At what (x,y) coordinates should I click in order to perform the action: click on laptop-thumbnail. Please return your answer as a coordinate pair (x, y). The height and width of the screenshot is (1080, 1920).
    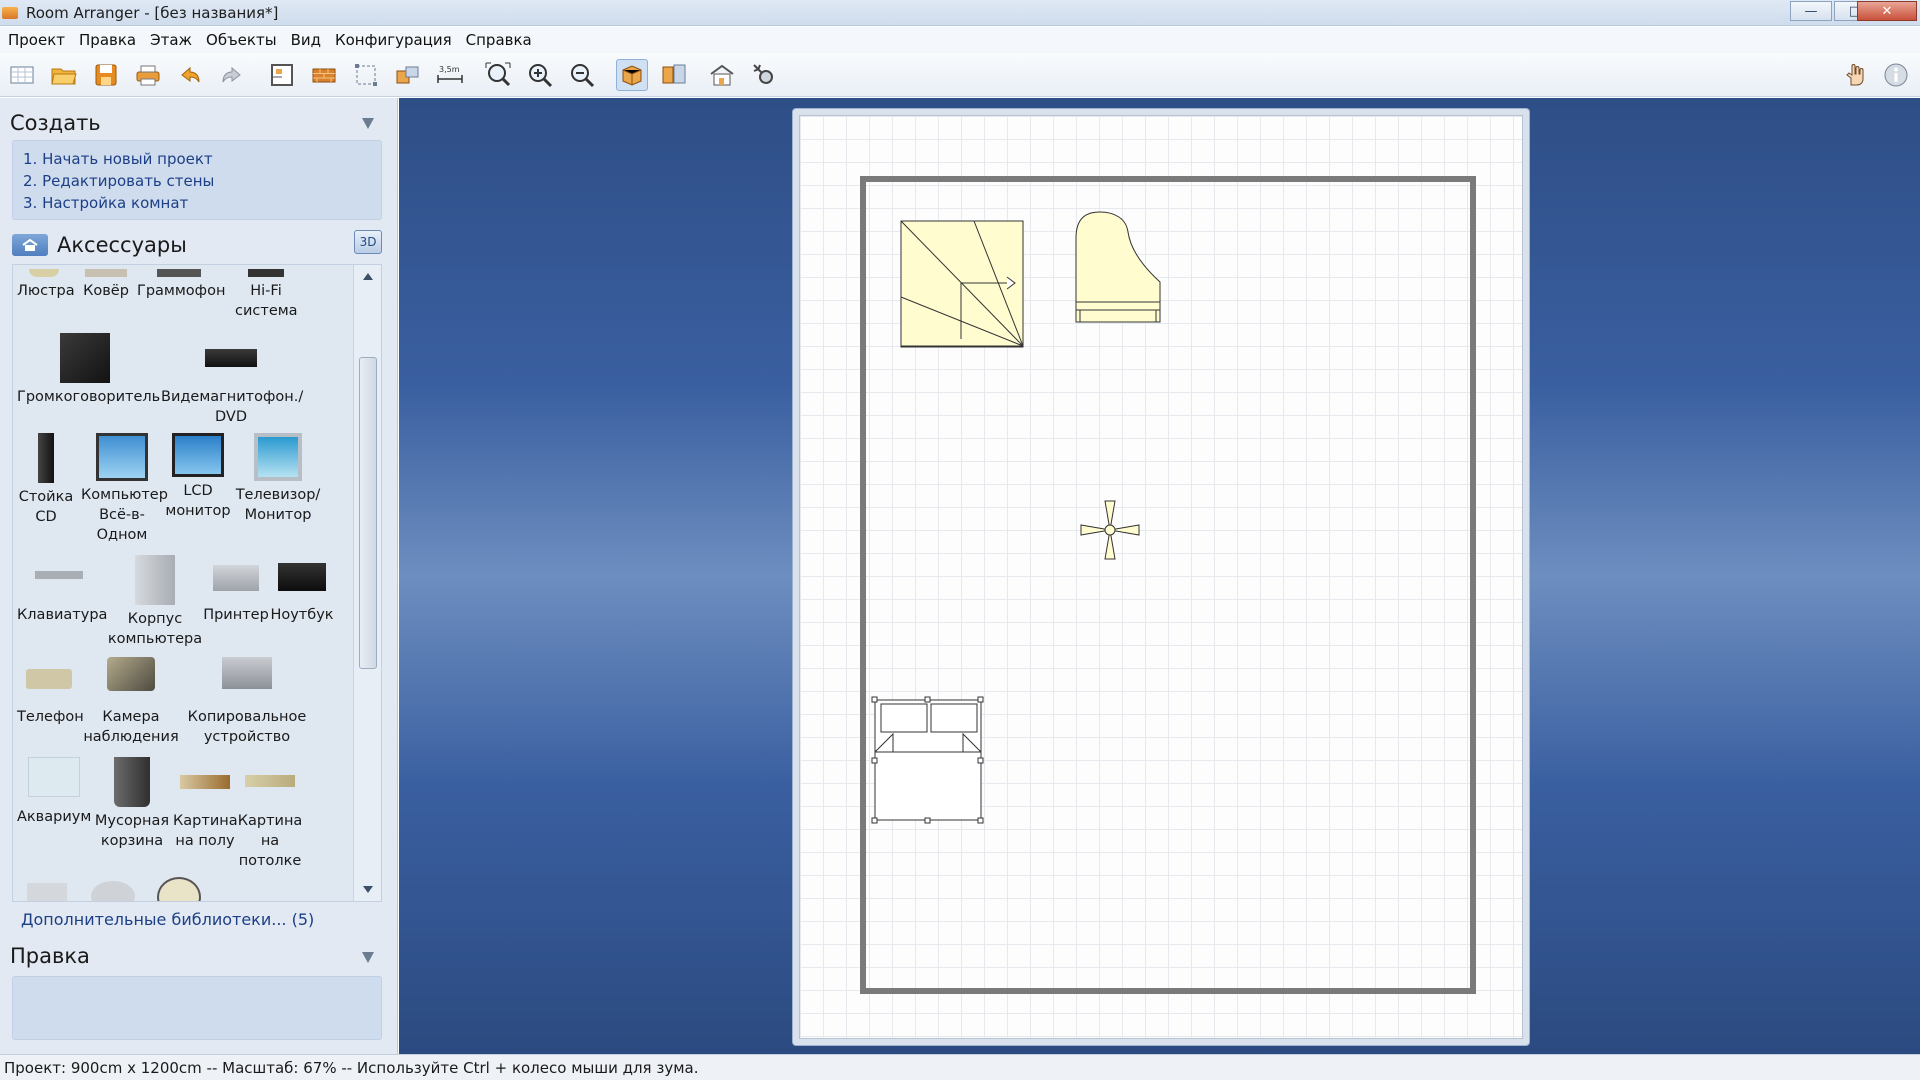
    Looking at the image, I should click on (302, 577).